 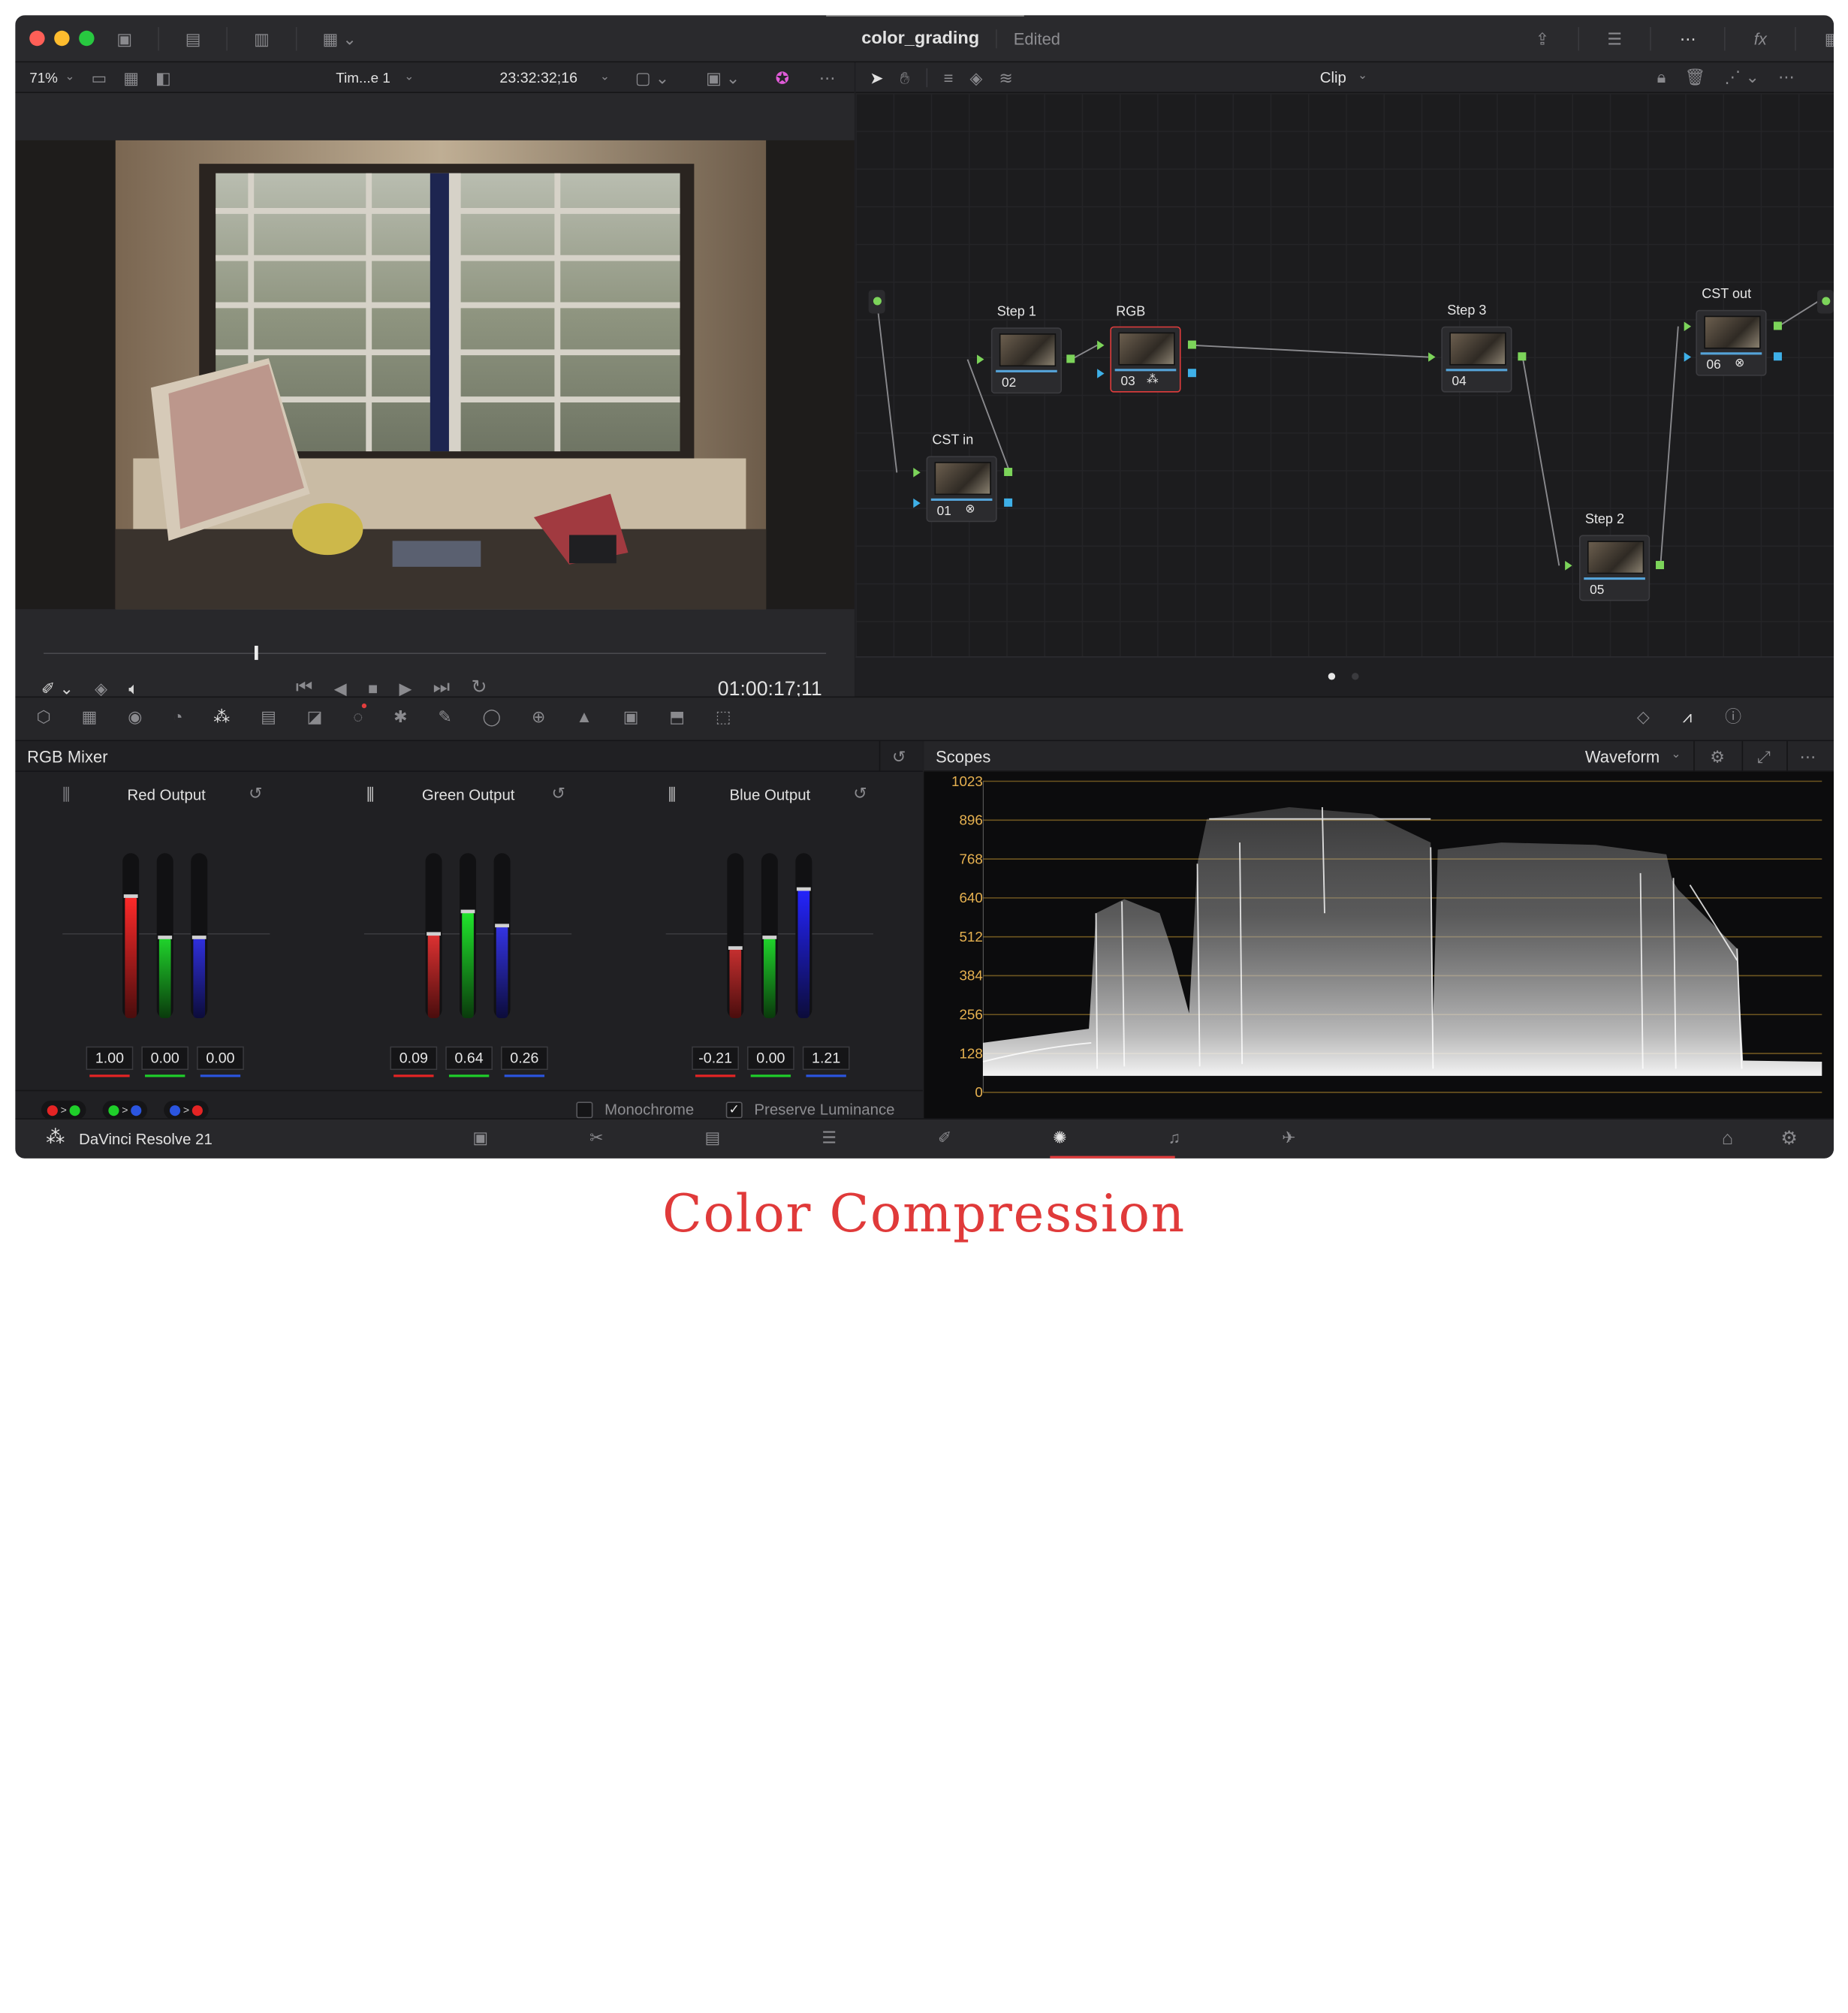 What do you see at coordinates (469, 1058) in the screenshot?
I see `green-value: 0.64` at bounding box center [469, 1058].